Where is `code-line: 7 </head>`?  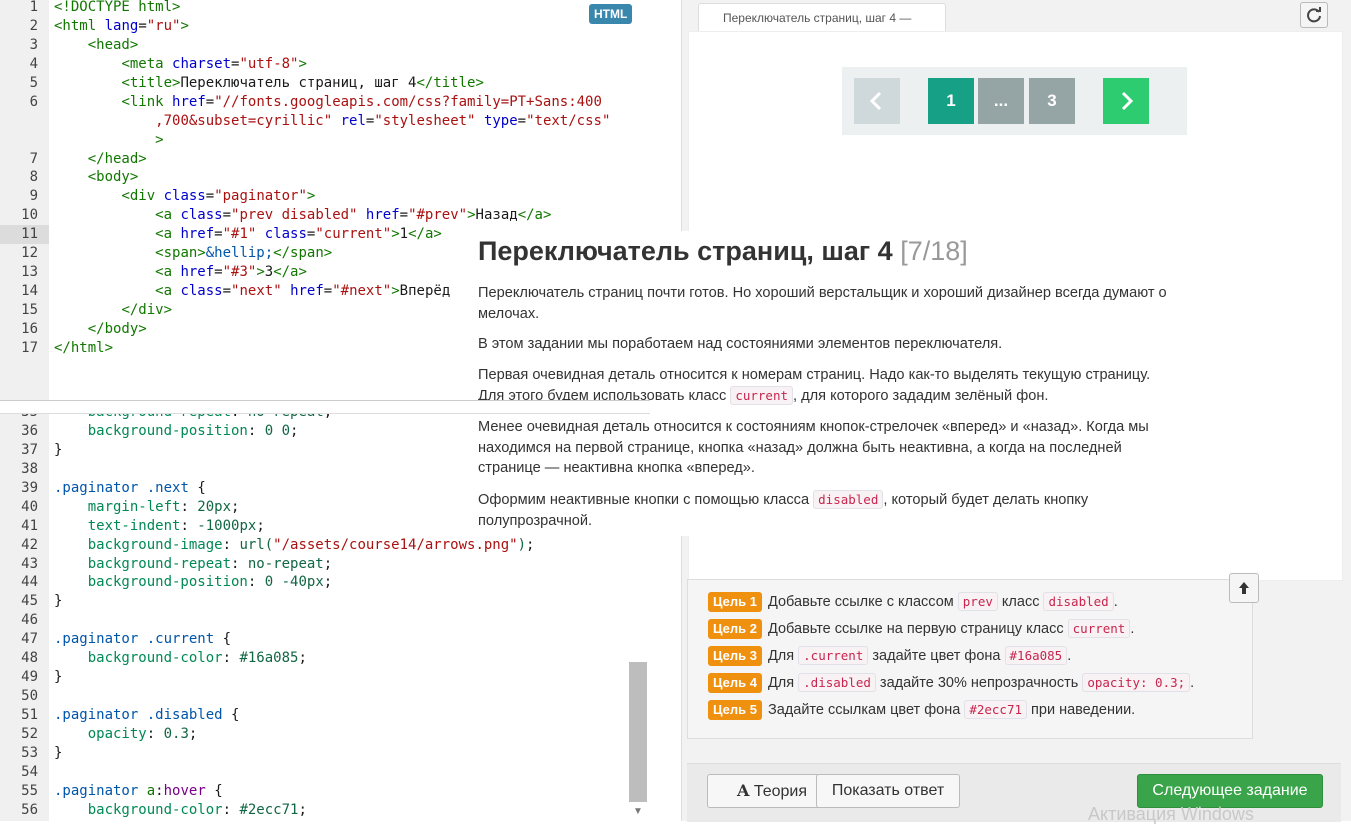
code-line: 7 </head> is located at coordinates (325, 159).